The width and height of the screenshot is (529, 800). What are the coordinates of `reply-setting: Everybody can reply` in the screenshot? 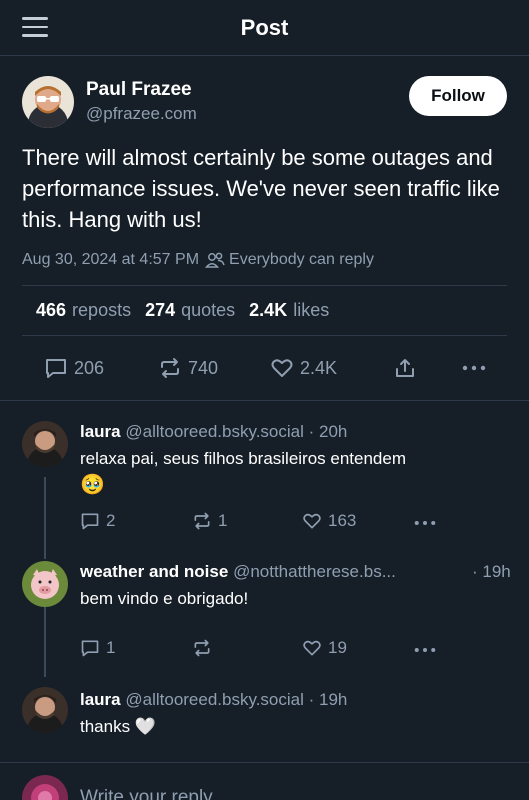 It's located at (301, 260).